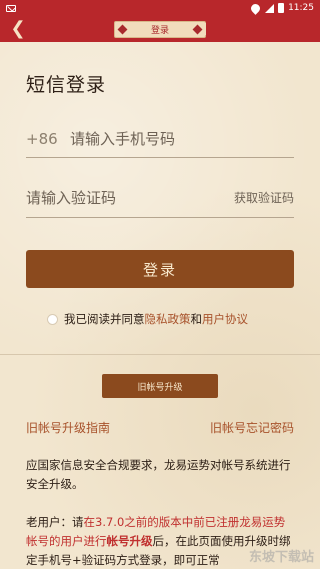  I want to click on title-ornament-right-icon, so click(203, 29).